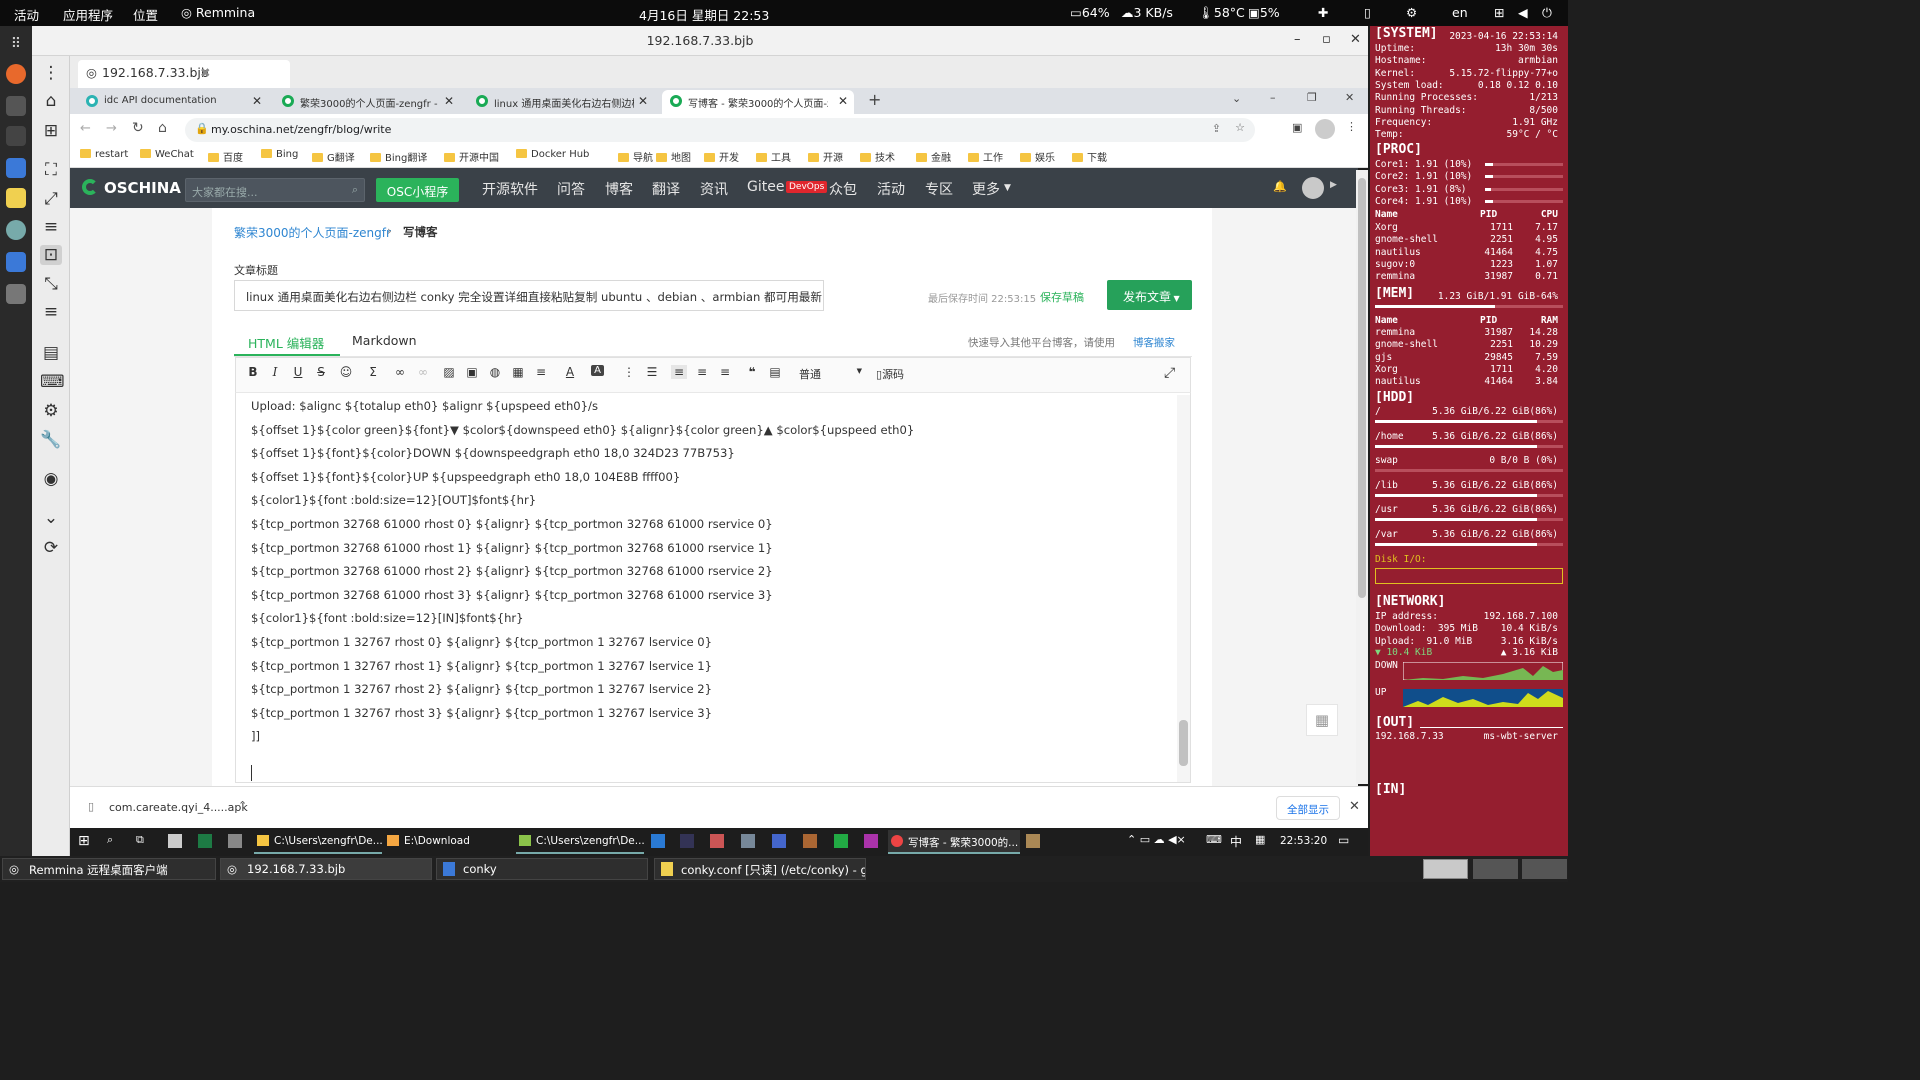 This screenshot has height=1080, width=1920. Describe the element at coordinates (51, 170) in the screenshot. I see `fit-window-icon: ⛶` at that location.